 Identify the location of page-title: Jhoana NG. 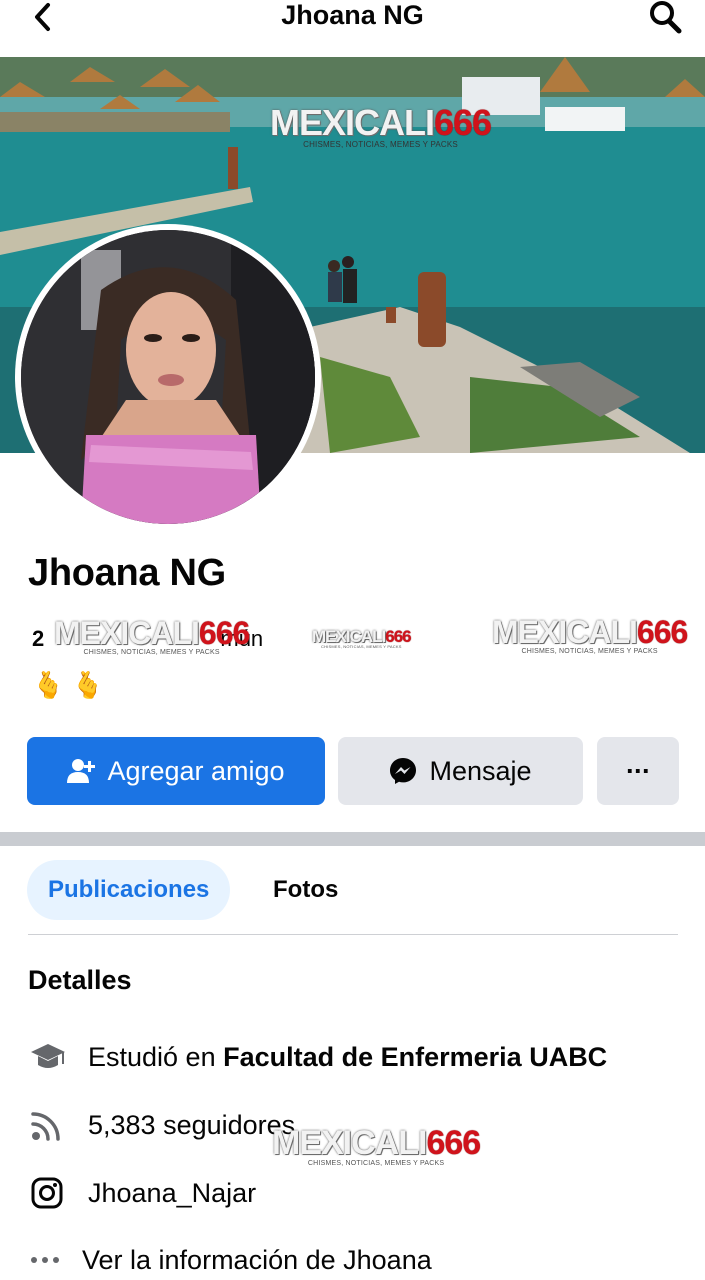
(352, 15).